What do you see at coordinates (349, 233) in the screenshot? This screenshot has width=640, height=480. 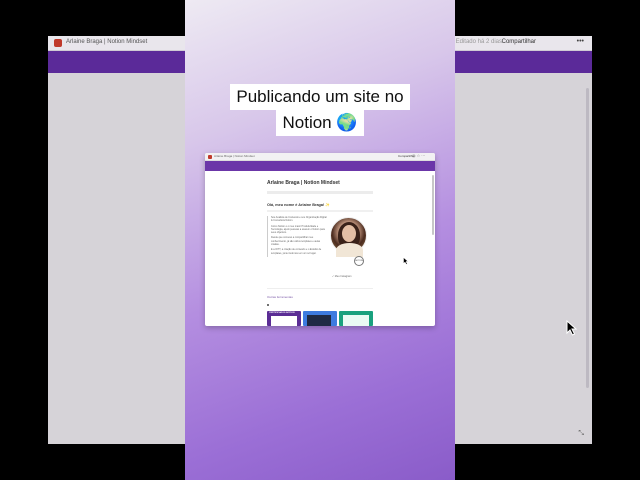 I see `avatar-face` at bounding box center [349, 233].